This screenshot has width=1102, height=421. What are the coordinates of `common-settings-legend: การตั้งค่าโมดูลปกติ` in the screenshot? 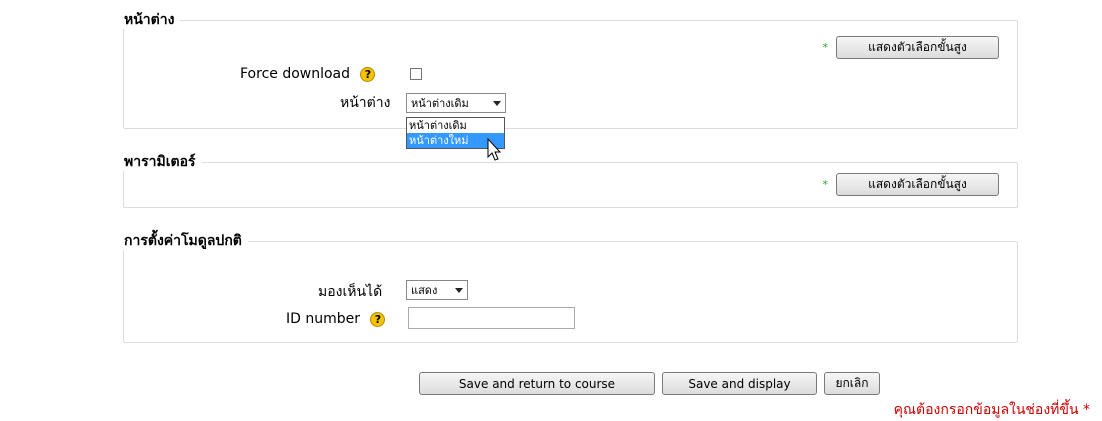 It's located at (184, 241).